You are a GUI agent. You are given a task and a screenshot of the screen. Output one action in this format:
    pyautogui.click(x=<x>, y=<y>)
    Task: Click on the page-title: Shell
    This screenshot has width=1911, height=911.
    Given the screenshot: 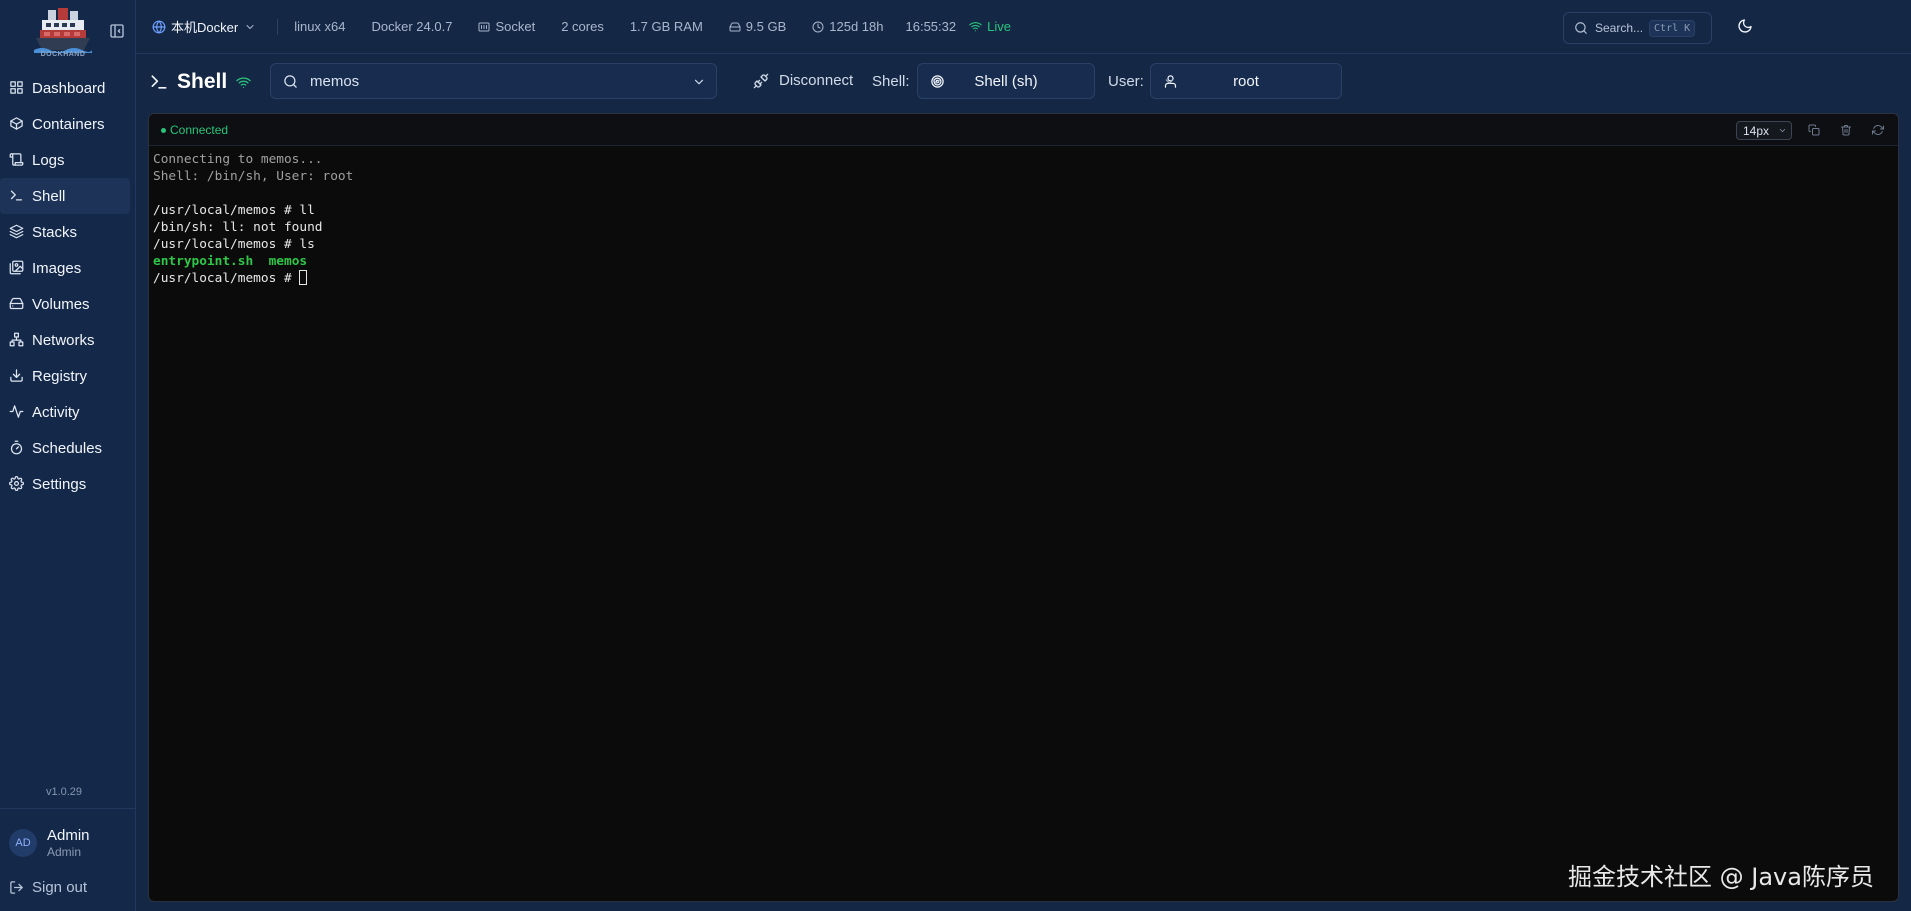 What is the action you would take?
    pyautogui.click(x=200, y=82)
    